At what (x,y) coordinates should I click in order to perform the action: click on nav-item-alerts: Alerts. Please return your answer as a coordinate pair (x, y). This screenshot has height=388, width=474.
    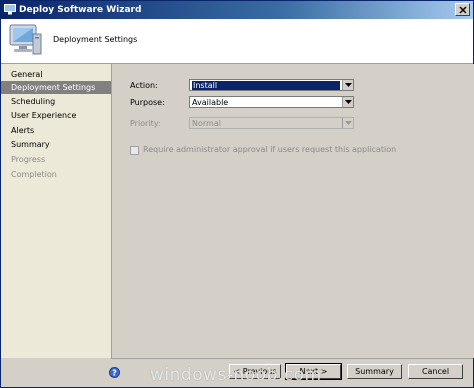
    Looking at the image, I should click on (56, 130).